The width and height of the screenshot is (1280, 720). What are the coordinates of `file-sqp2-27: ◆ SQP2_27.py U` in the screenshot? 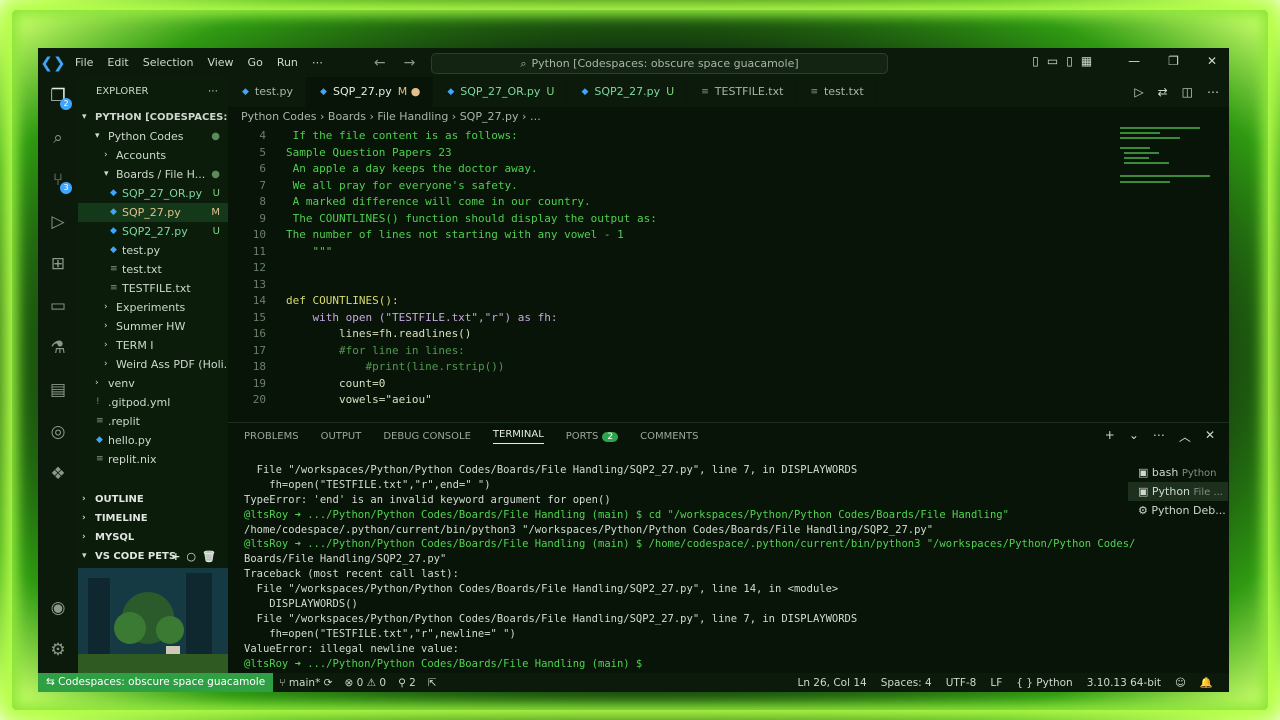 It's located at (153, 231).